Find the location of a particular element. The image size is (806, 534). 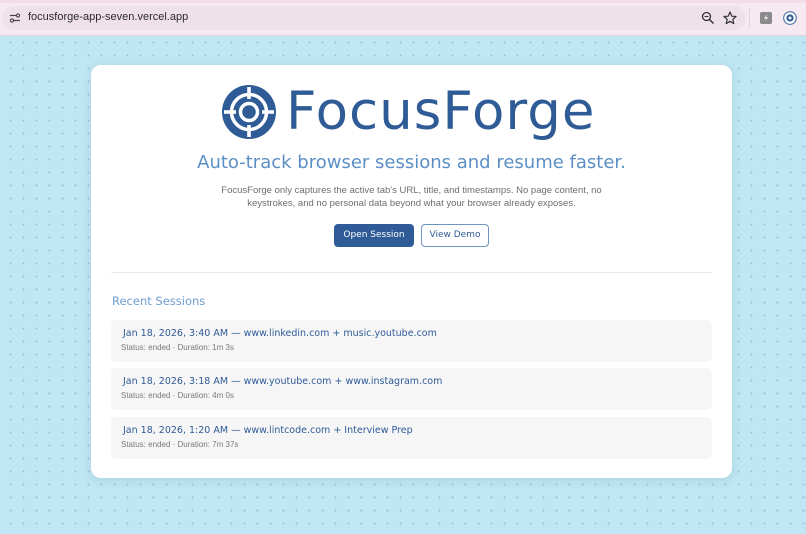

zoom-icon is located at coordinates (708, 18).